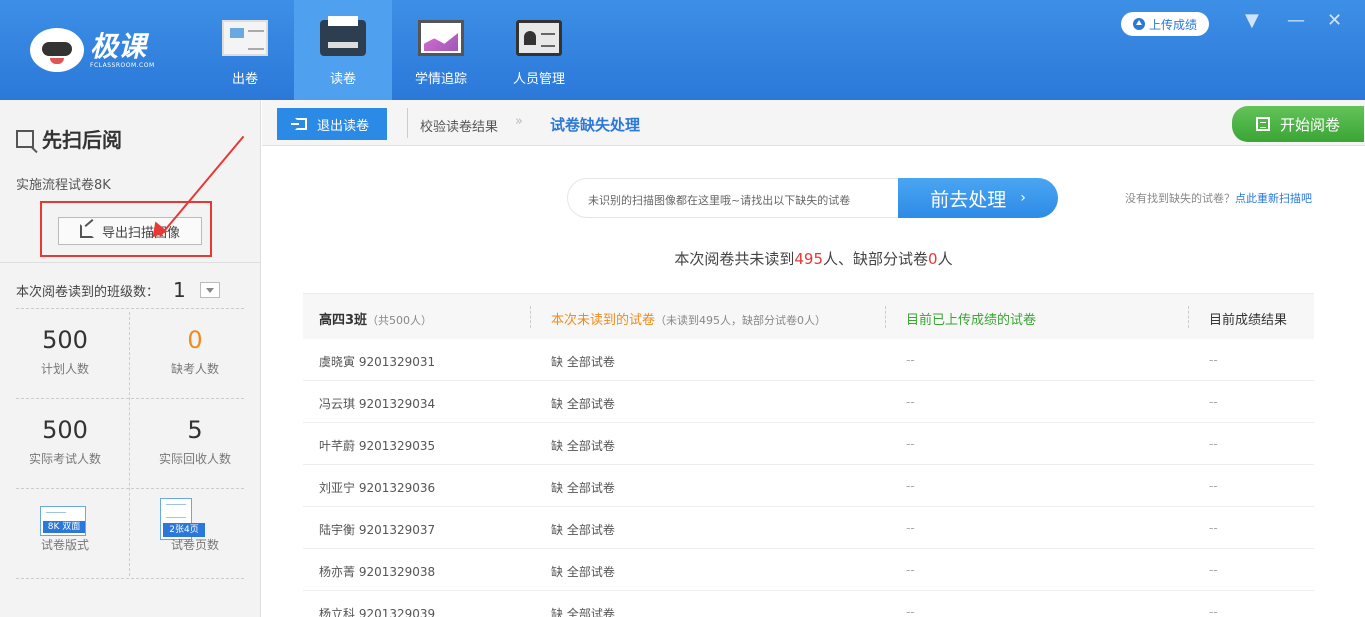  Describe the element at coordinates (194, 441) in the screenshot. I see `stat-collected: 5 实际回收人数` at that location.